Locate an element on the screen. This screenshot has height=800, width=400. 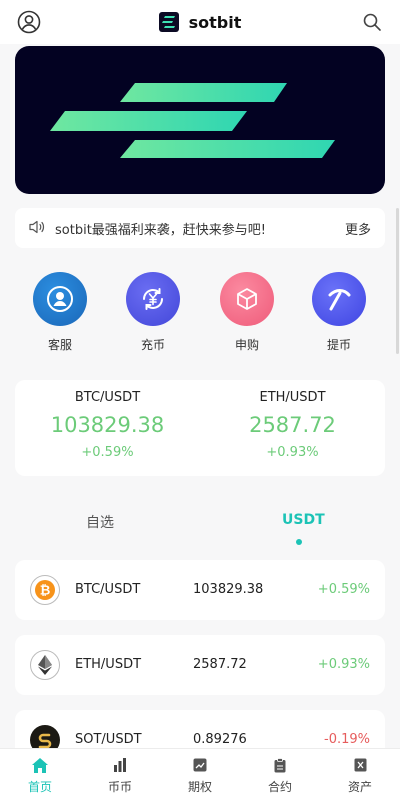
top-header: sotbit is located at coordinates (200, 22).